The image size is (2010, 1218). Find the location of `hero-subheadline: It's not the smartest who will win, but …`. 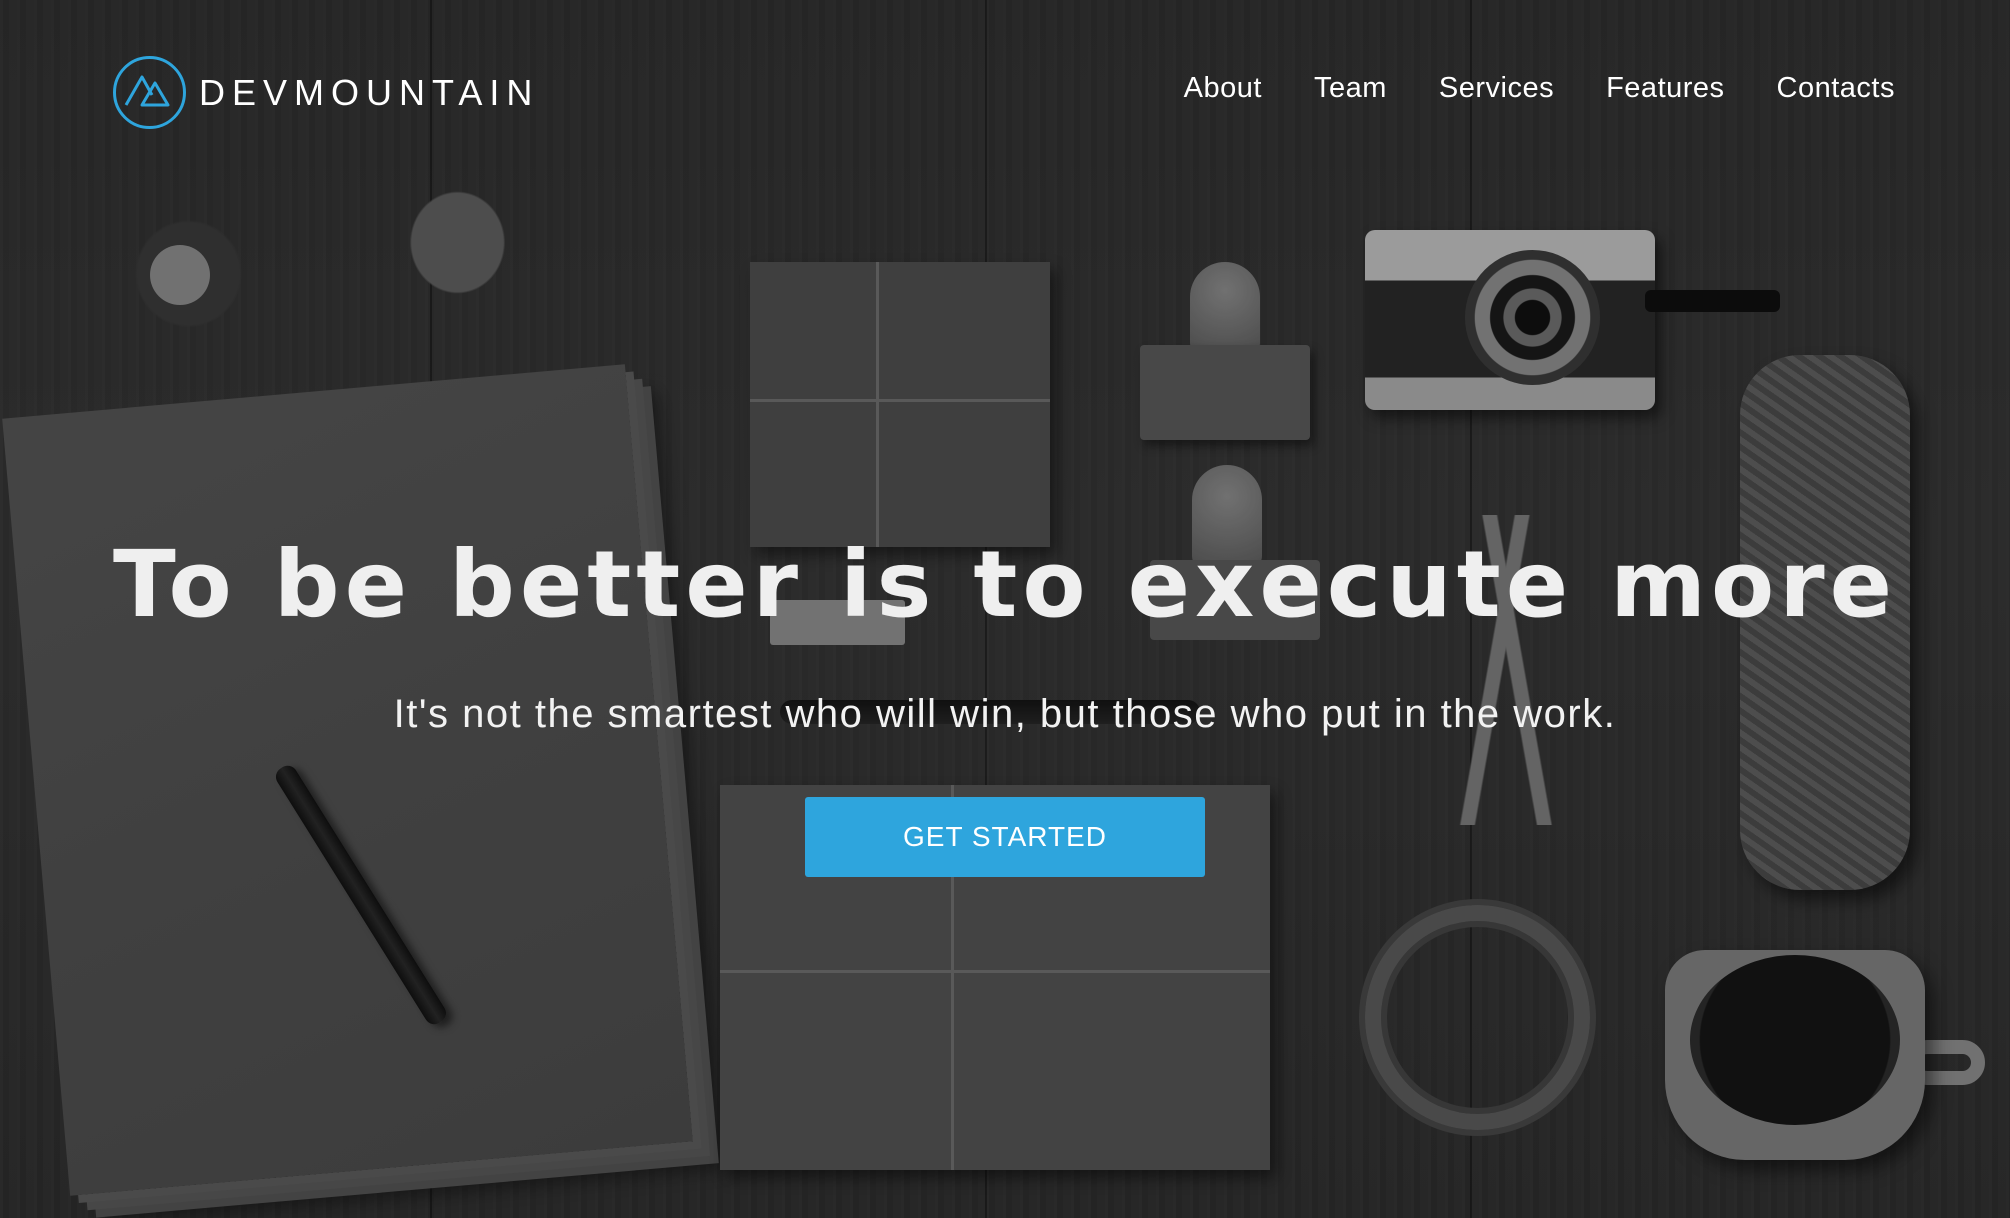

hero-subheadline: It's not the smartest who will win, but … is located at coordinates (1005, 714).